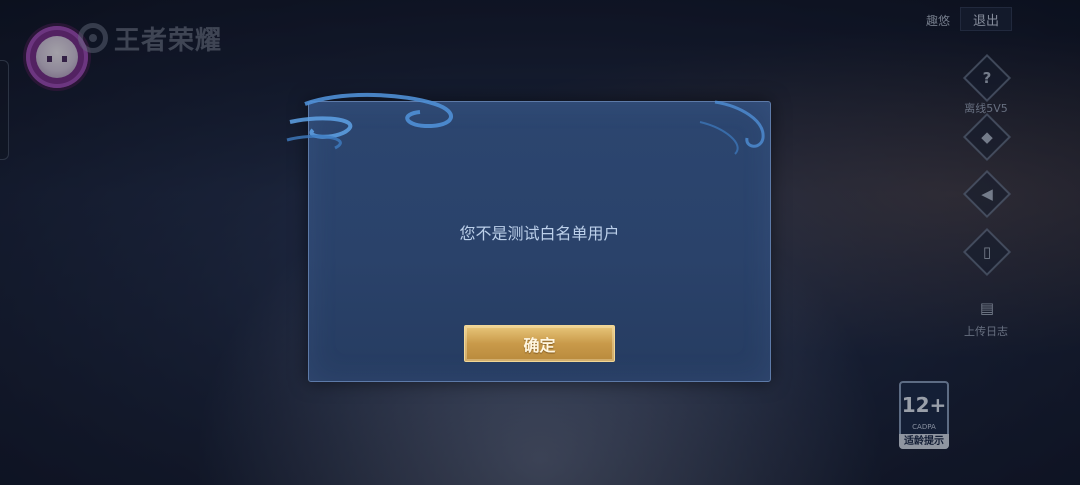 This screenshot has height=485, width=1080. What do you see at coordinates (539, 233) in the screenshot?
I see `dialog-message: 您不是测试白名单用户` at bounding box center [539, 233].